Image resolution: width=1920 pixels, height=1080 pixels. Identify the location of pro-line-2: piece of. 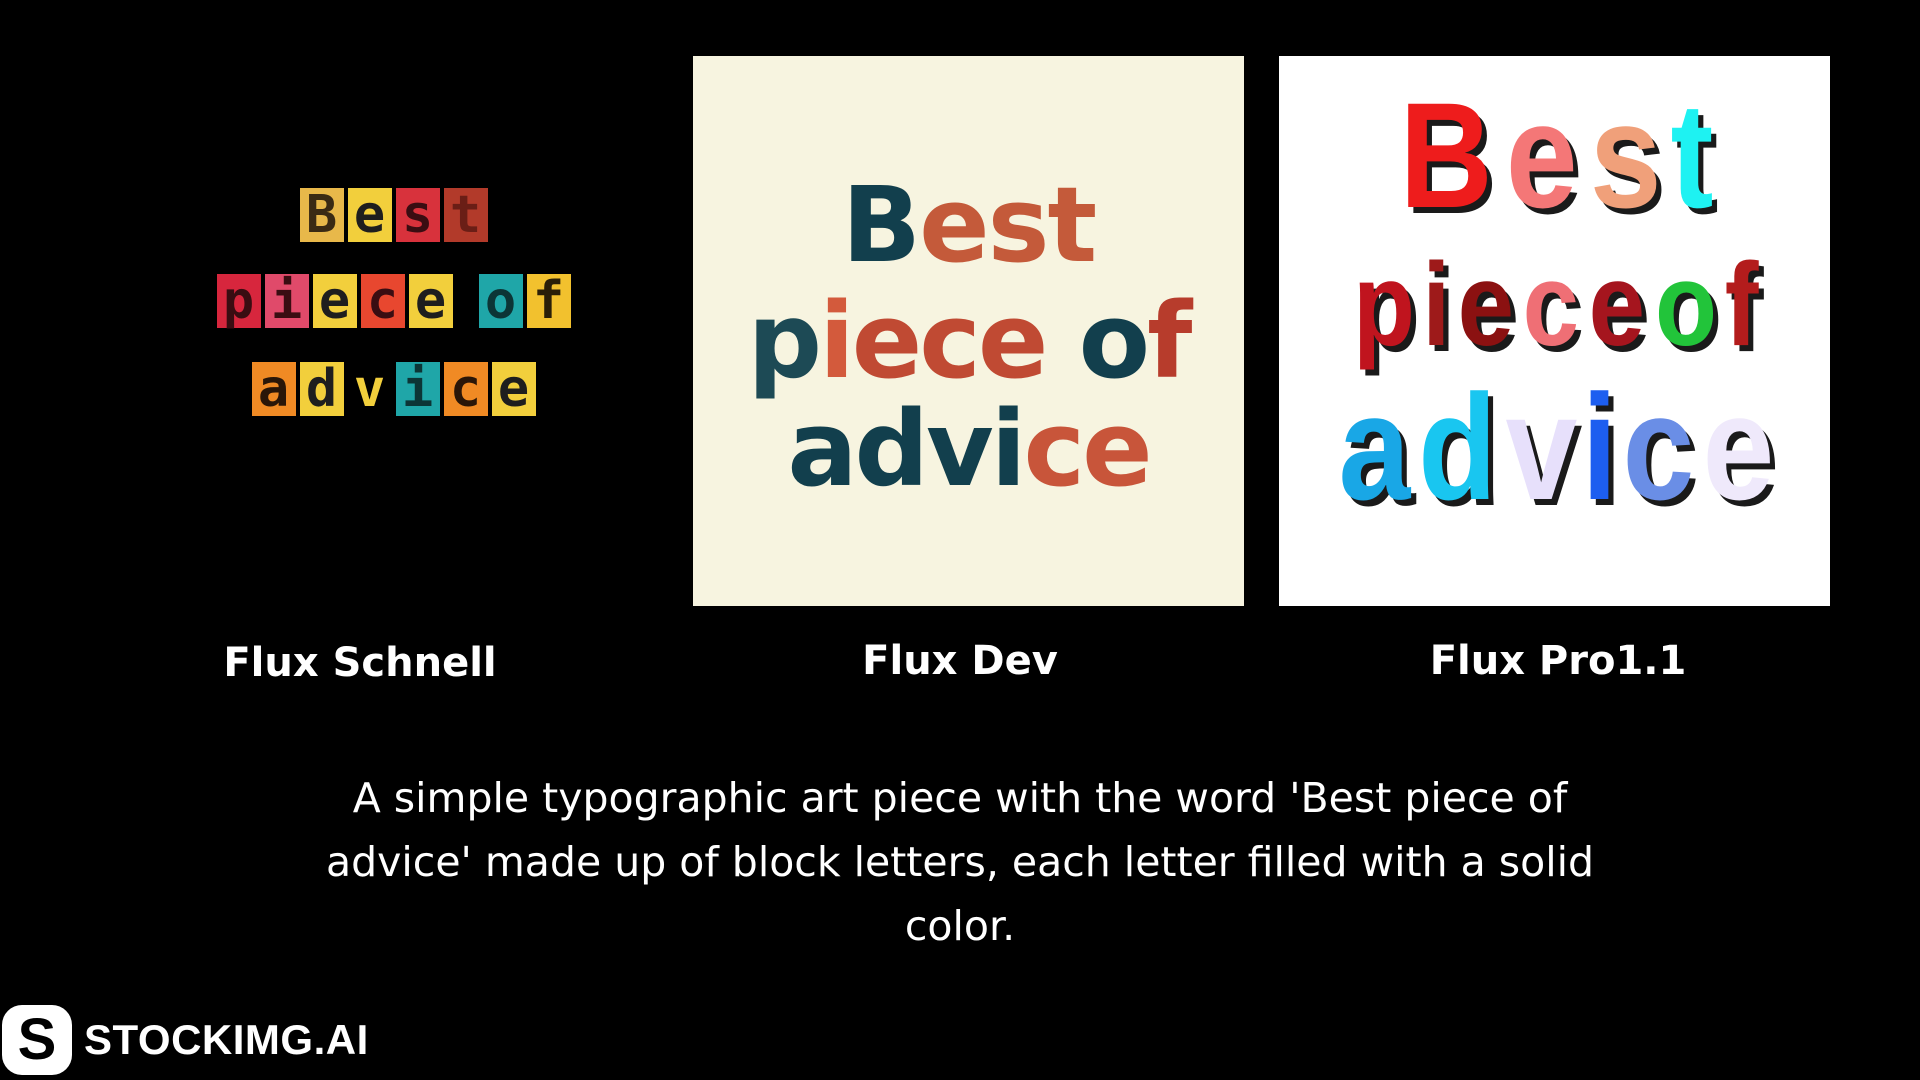
(1554, 305).